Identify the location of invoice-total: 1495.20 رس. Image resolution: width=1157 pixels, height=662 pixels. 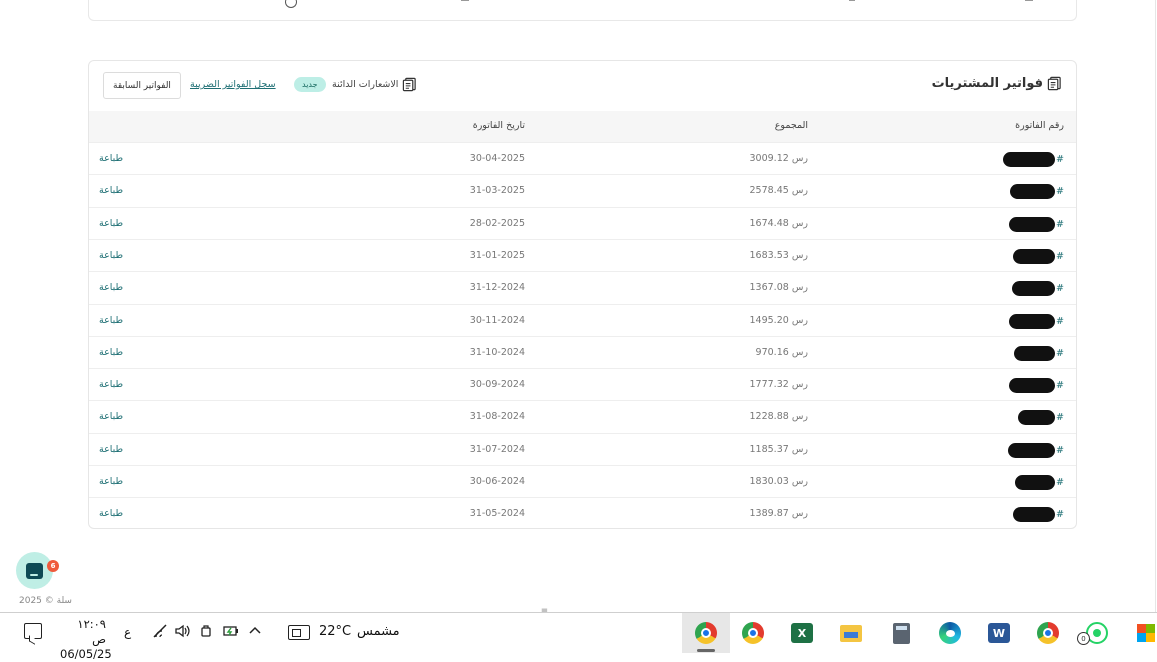
(779, 320).